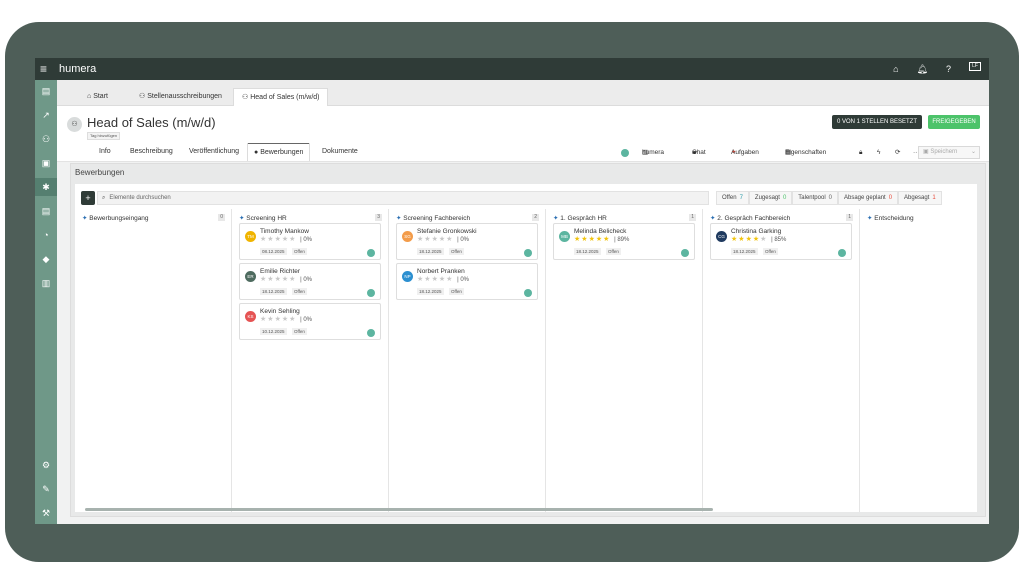  I want to click on rating-stars: ★★★★★ | 89%, so click(602, 239).